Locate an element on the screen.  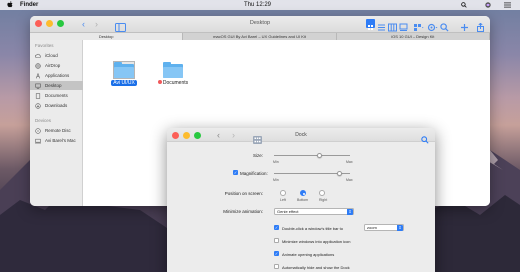
gallery-view-icon is located at coordinates (404, 25).